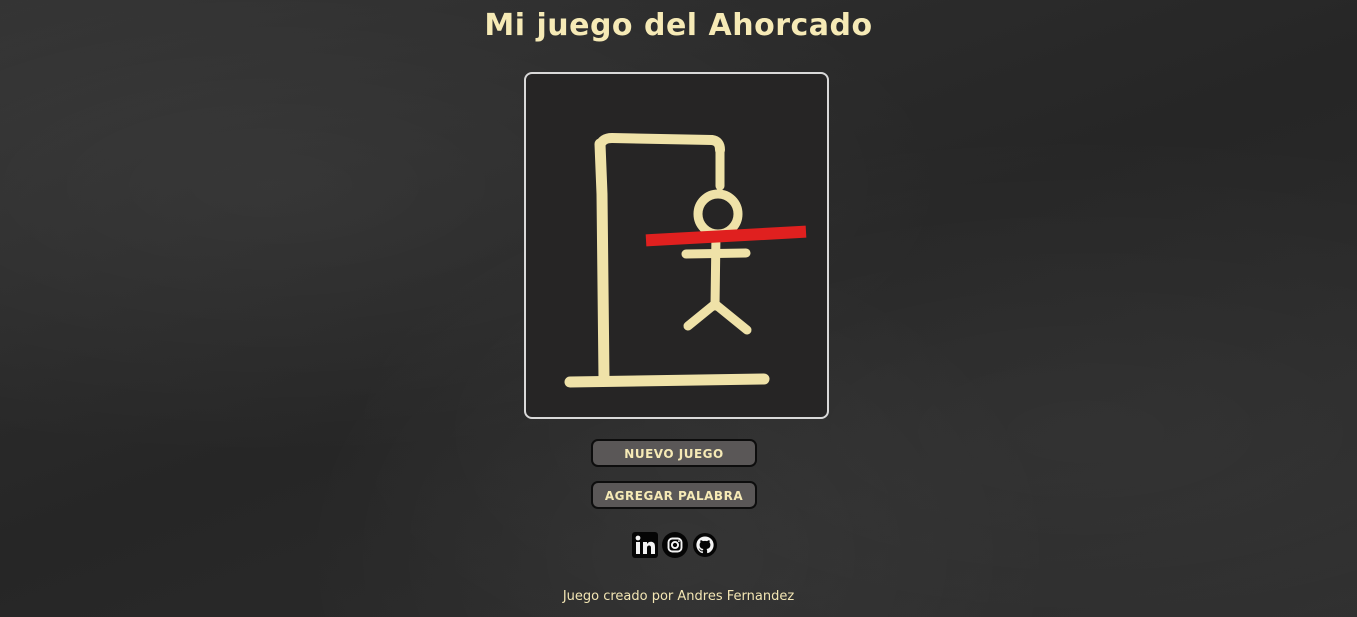  What do you see at coordinates (678, 25) in the screenshot?
I see `page-title: Mi juego del Ahorcado` at bounding box center [678, 25].